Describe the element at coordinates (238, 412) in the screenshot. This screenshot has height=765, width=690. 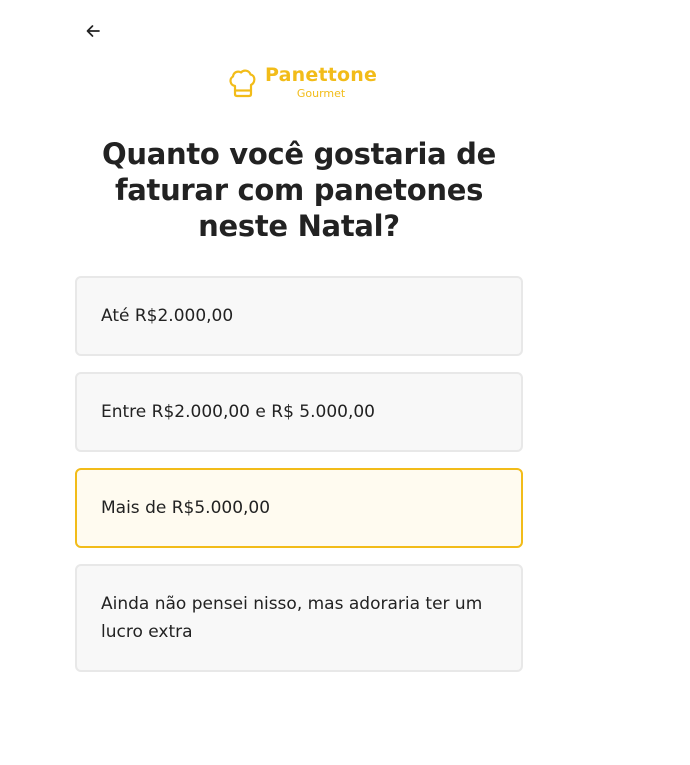
I see `option-label: Entre R$2.000,00 e R$ 5.000,00` at that location.